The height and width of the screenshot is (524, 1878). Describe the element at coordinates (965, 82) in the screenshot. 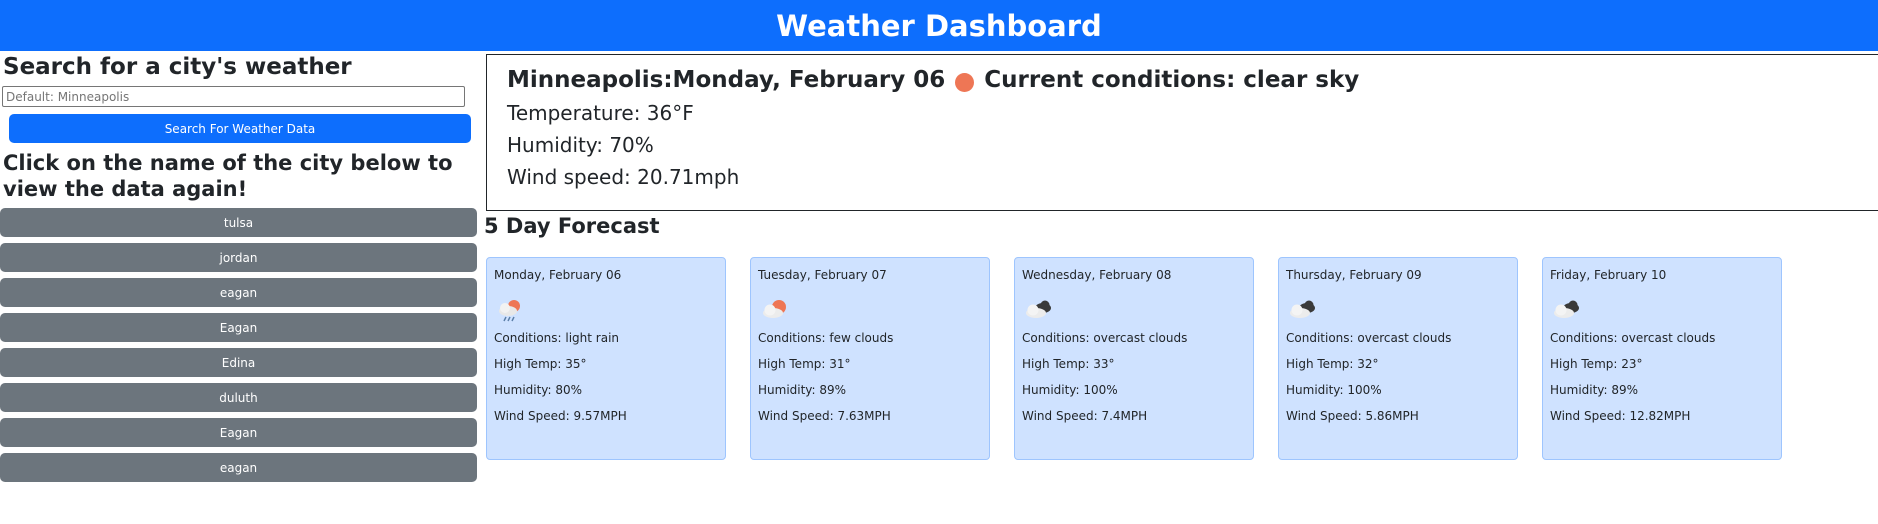

I see `clear-sky-icon` at that location.